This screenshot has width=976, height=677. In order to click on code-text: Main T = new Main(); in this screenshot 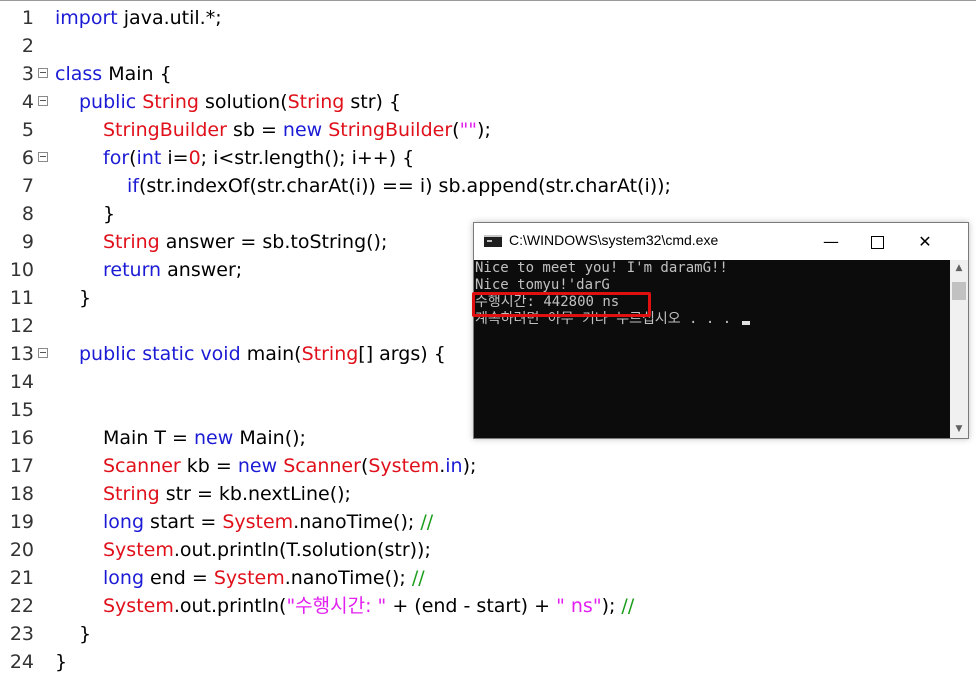, I will do `click(204, 438)`.